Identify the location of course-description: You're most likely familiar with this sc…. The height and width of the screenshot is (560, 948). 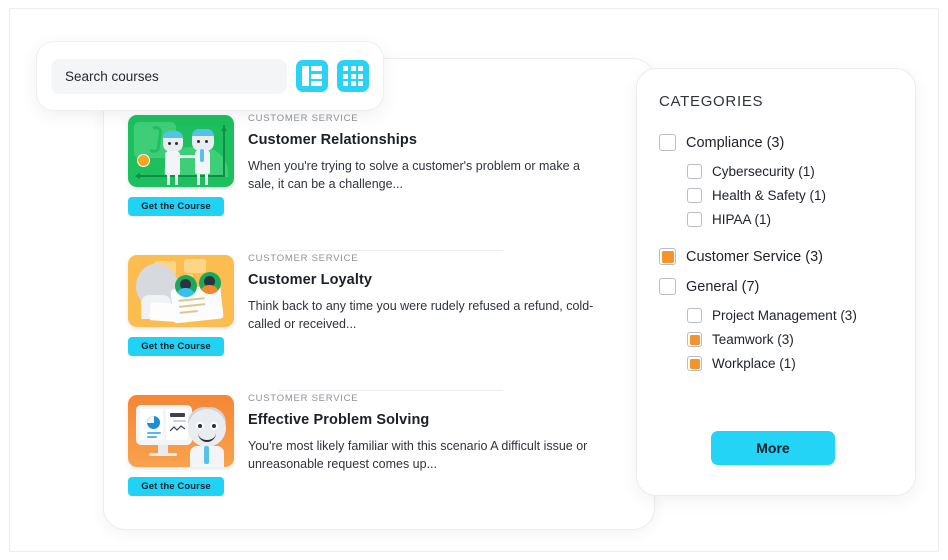
(418, 455).